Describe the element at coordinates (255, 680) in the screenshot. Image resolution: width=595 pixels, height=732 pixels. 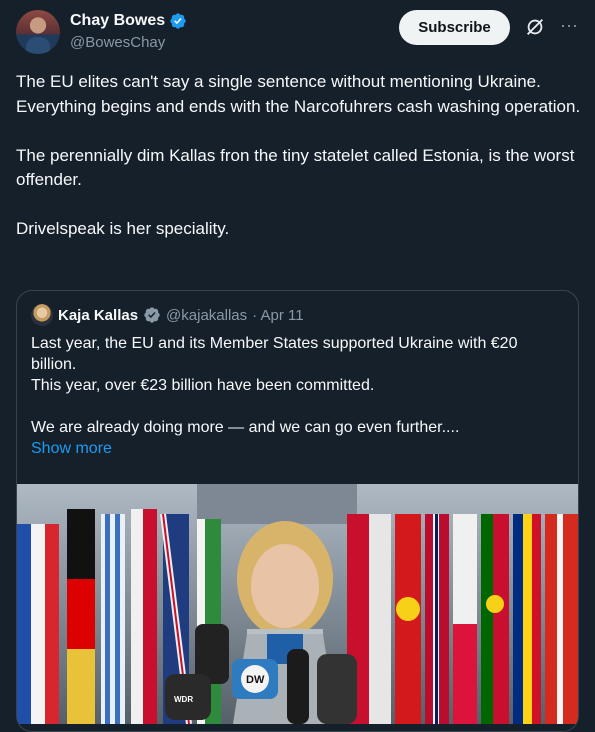
I see `mic-label-dw: DW` at that location.